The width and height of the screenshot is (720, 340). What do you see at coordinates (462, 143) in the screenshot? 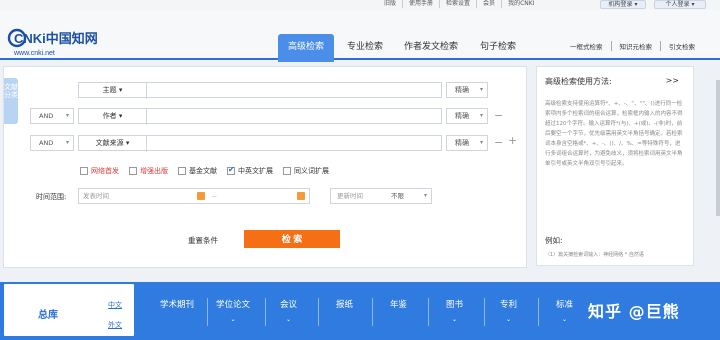
I see `match-label-3: 精确` at bounding box center [462, 143].